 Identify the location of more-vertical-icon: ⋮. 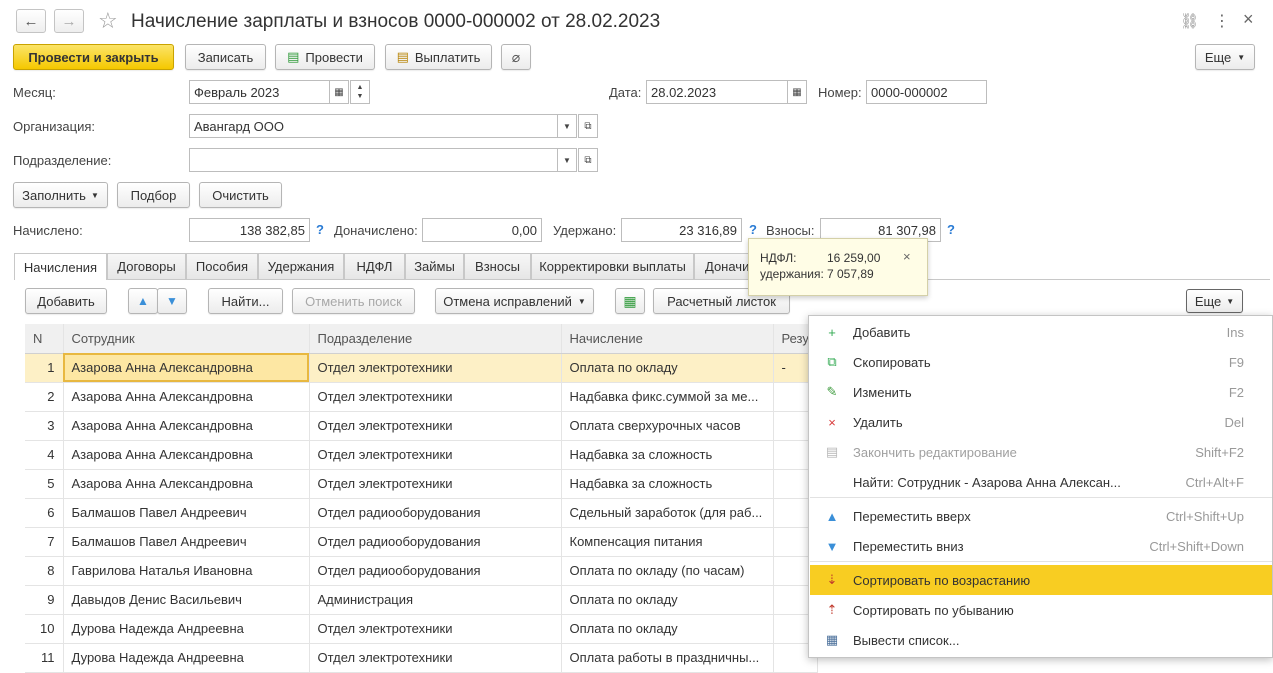
(1222, 21).